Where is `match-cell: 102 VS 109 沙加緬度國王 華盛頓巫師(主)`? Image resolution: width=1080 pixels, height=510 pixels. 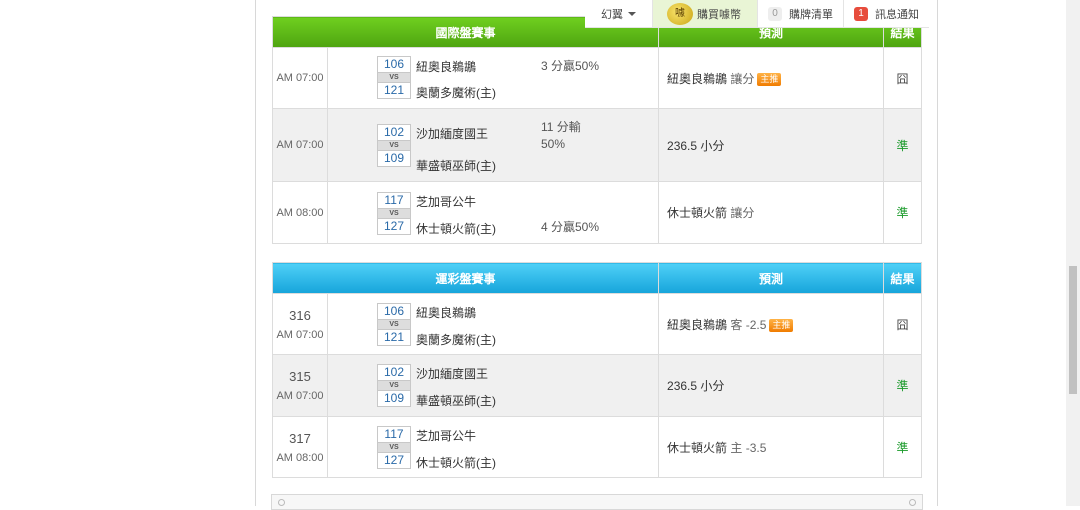 match-cell: 102 VS 109 沙加緬度國王 華盛頓巫師(主) is located at coordinates (493, 385).